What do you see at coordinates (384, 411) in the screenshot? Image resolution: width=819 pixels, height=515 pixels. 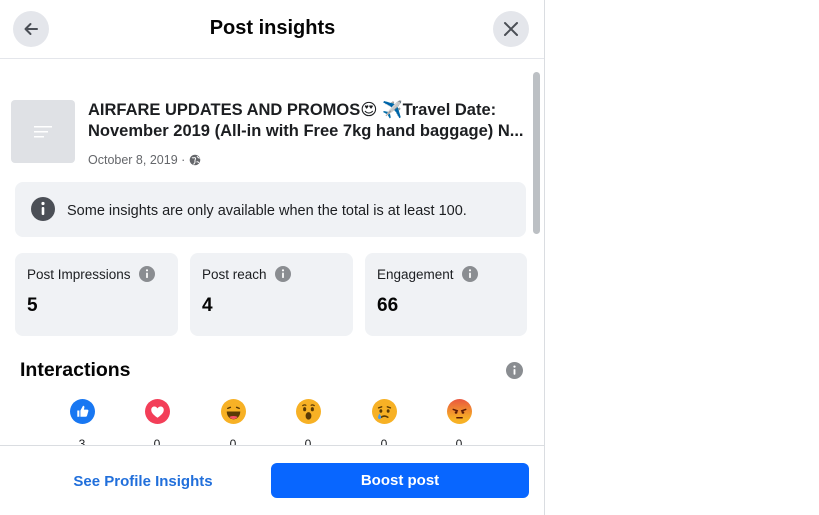 I see `sad-reaction-icon` at bounding box center [384, 411].